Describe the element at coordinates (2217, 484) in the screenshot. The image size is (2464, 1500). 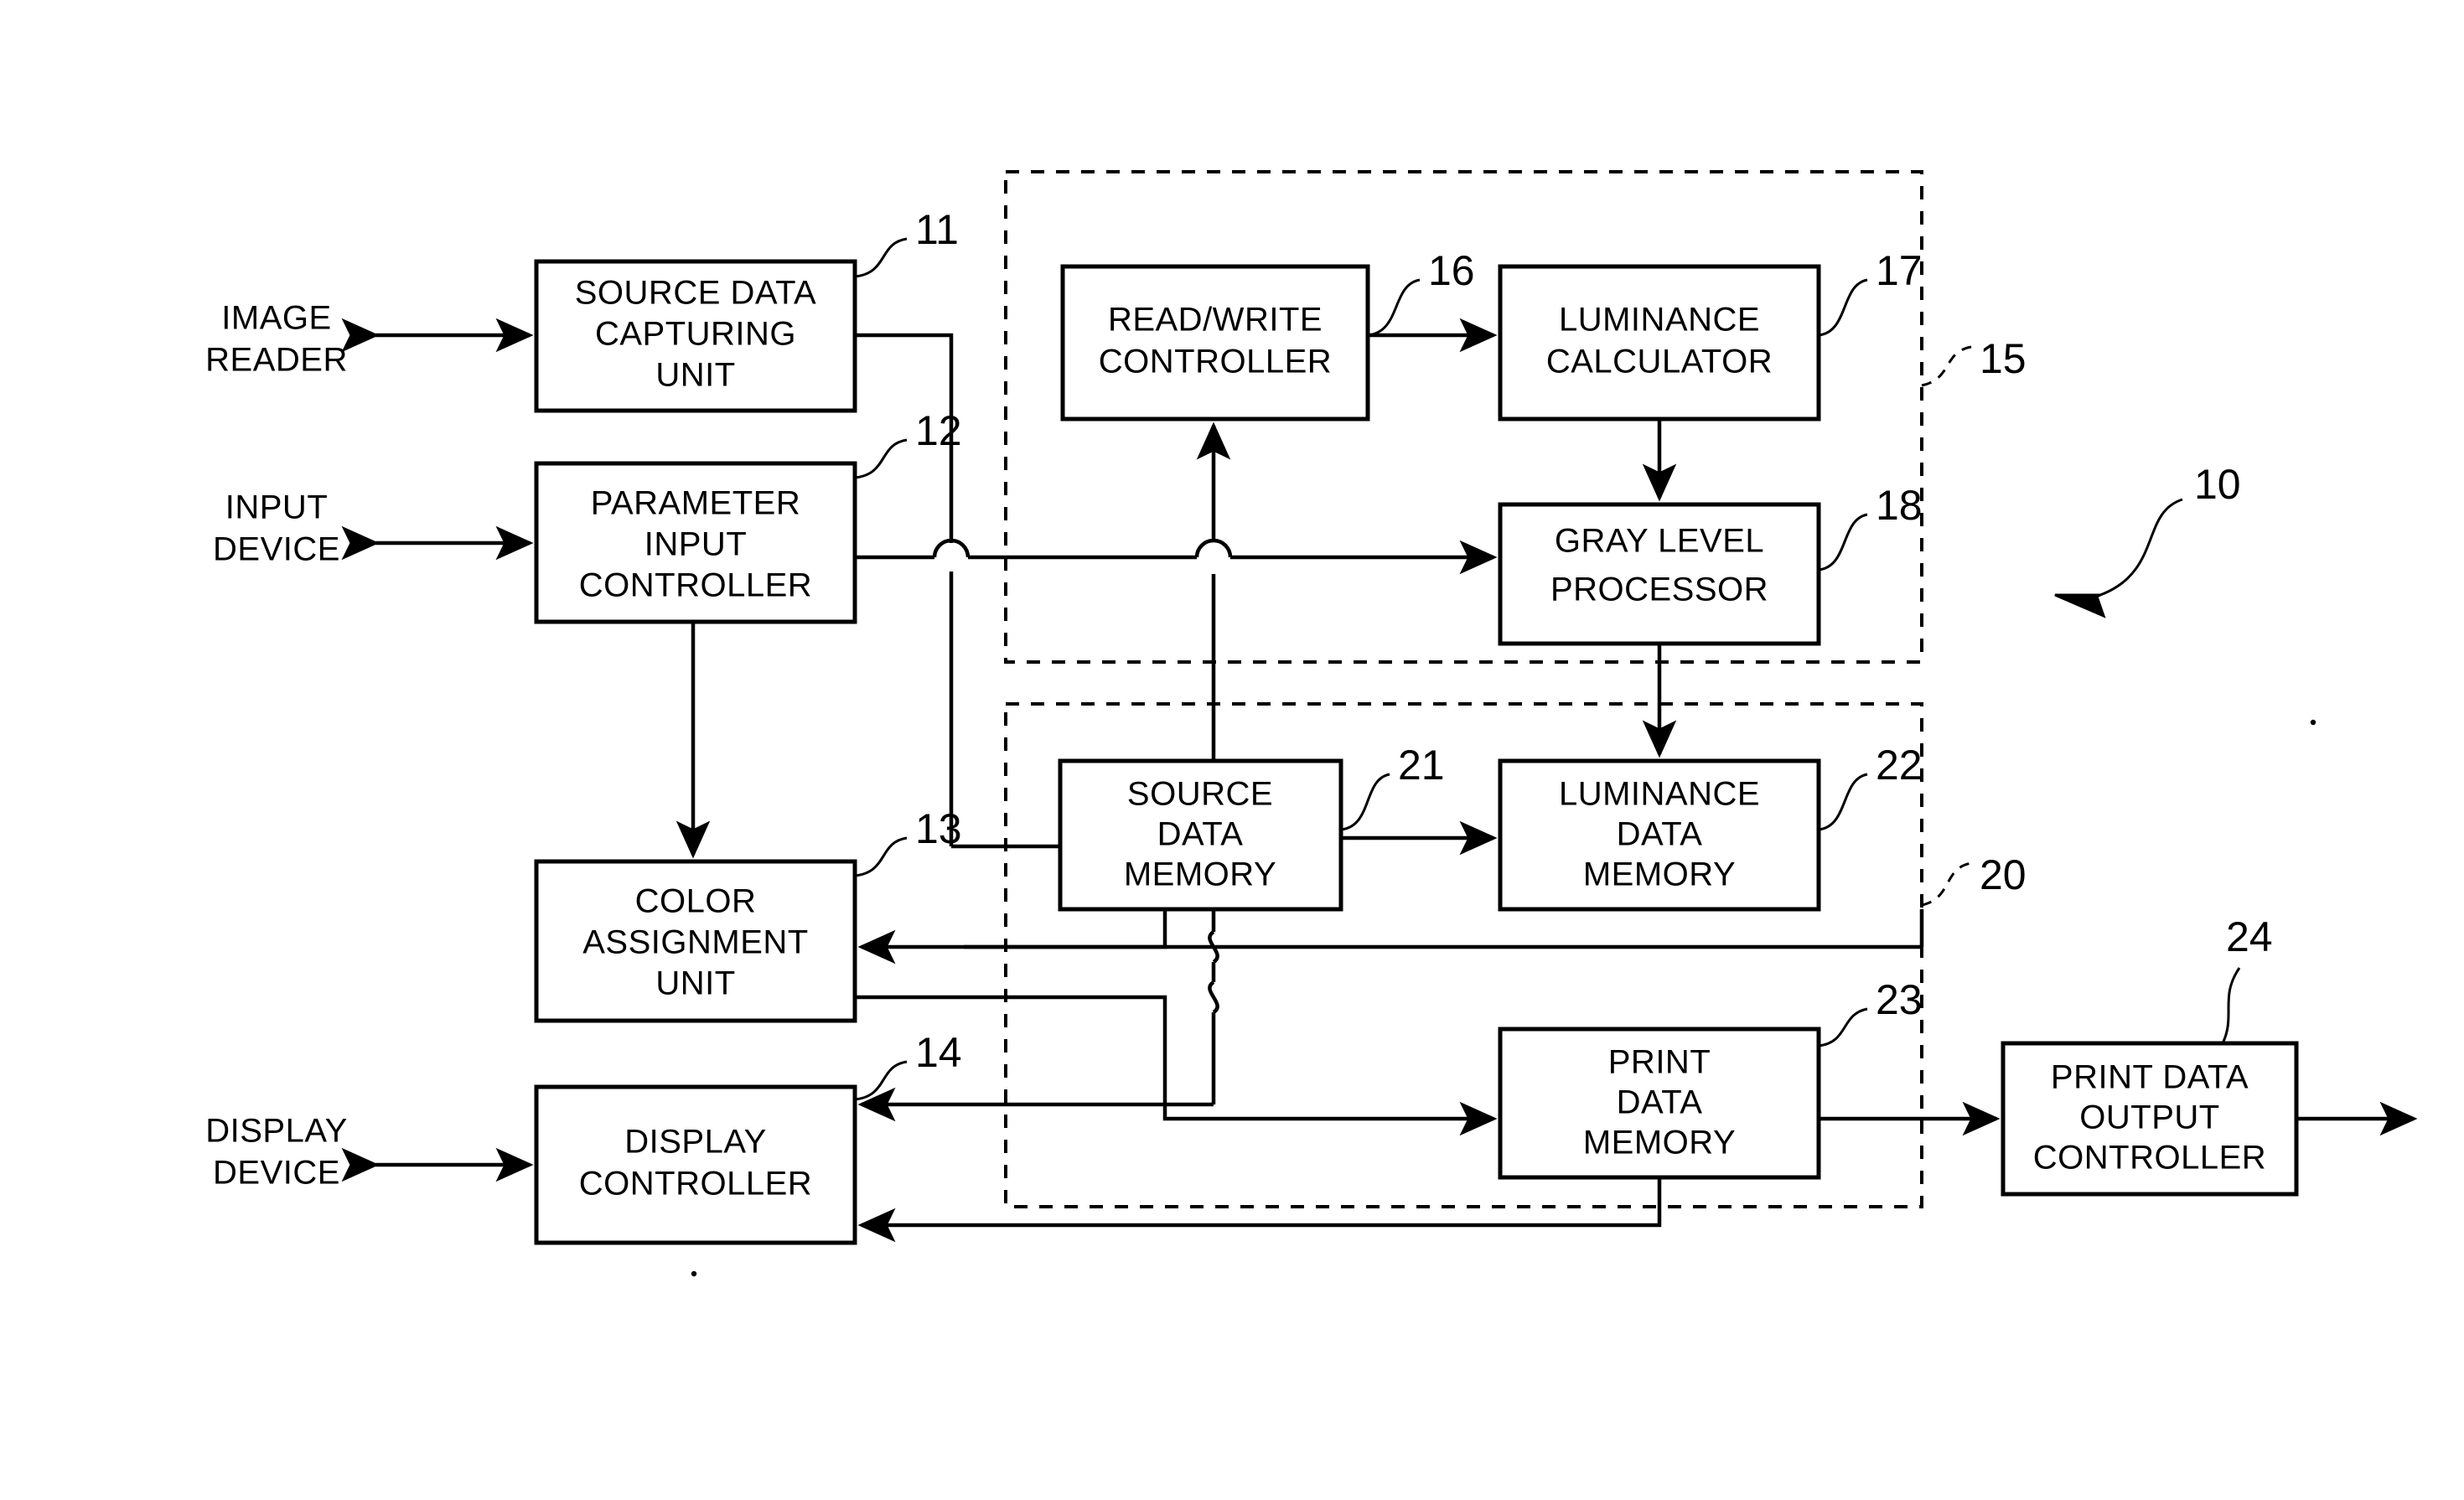
I see `ref-number-10: 10` at that location.